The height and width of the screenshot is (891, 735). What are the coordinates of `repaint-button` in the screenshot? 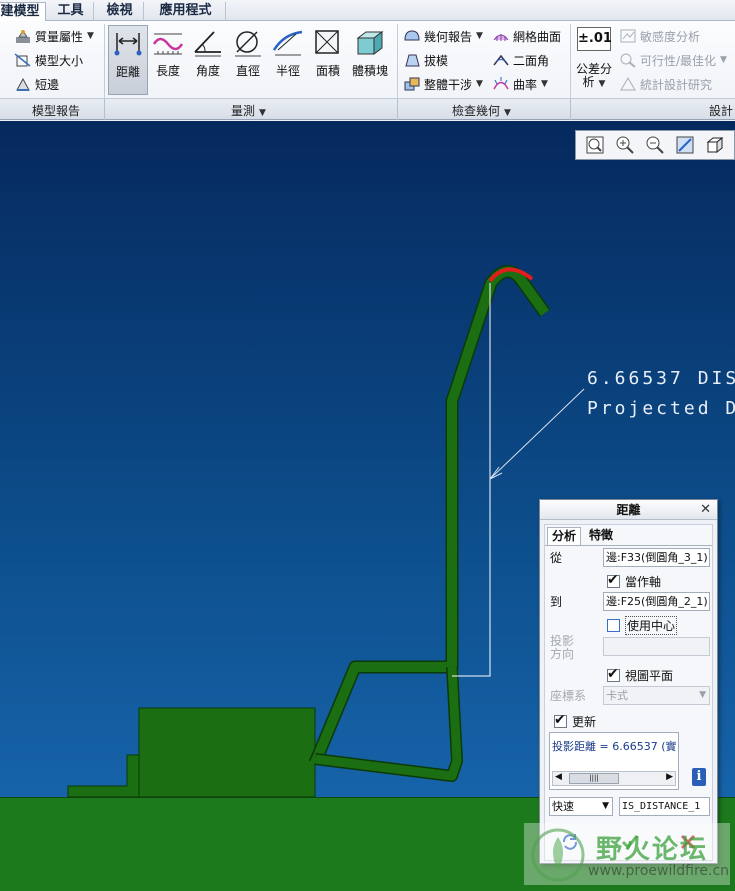 It's located at (685, 145).